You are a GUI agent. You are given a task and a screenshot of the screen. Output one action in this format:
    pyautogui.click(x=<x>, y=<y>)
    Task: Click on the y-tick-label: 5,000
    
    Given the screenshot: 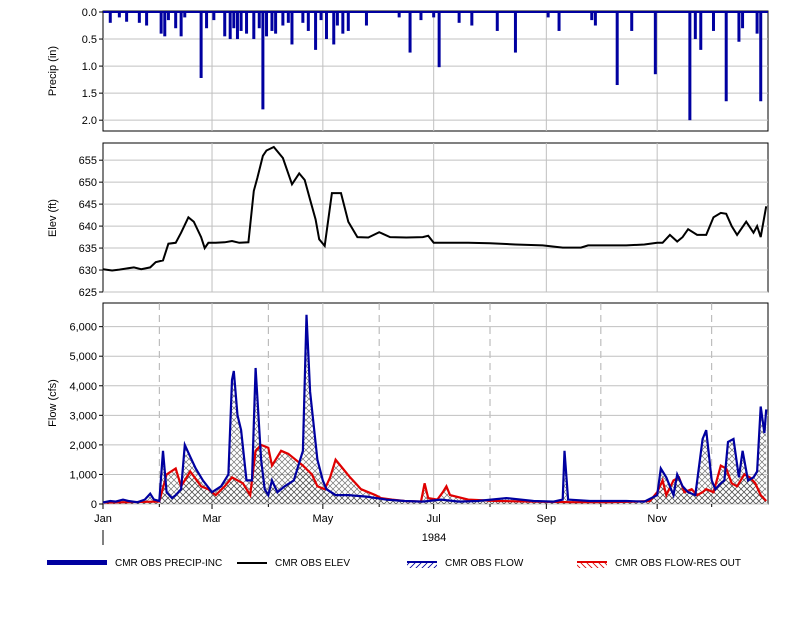 What is the action you would take?
    pyautogui.click(x=83, y=357)
    